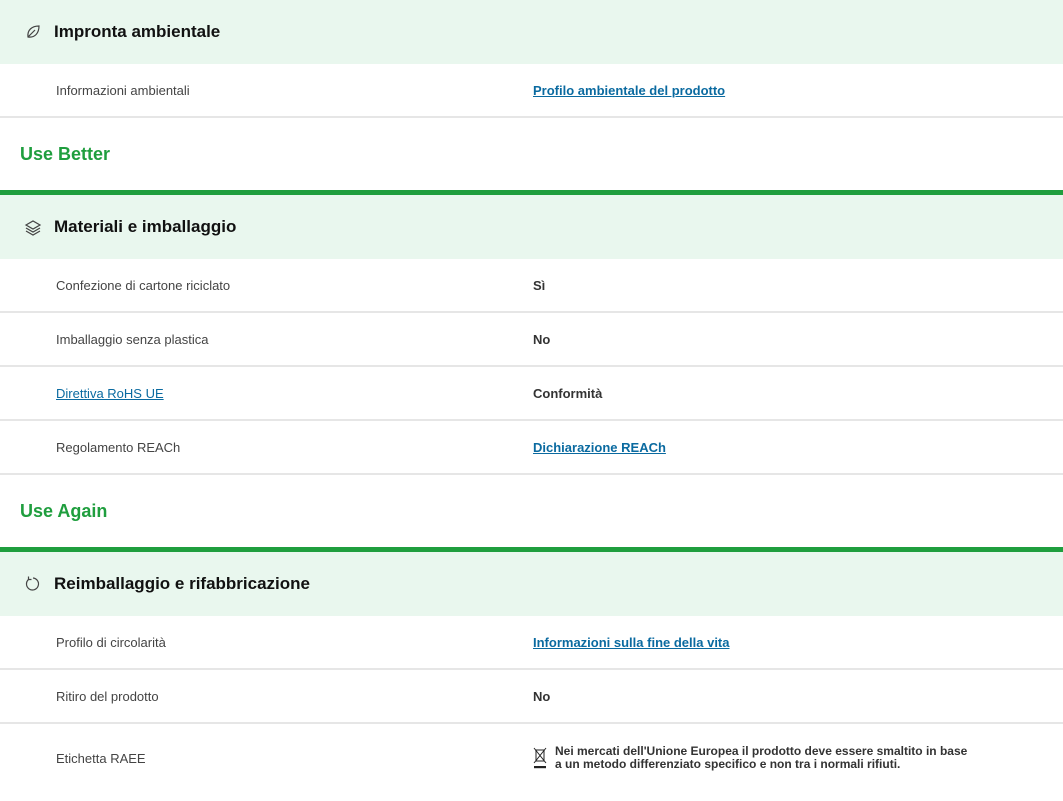 Image resolution: width=1063 pixels, height=801 pixels. I want to click on row-value: Informazioni sulla fine della vita, so click(631, 642).